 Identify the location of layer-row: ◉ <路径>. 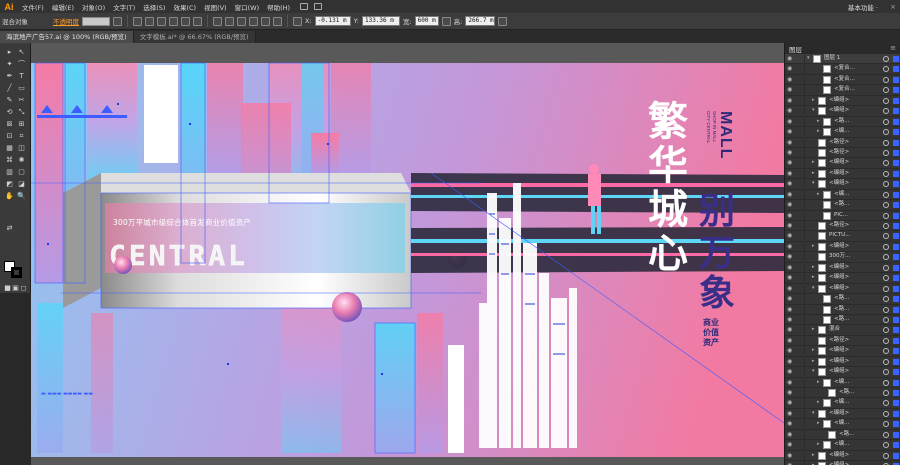
(842, 341).